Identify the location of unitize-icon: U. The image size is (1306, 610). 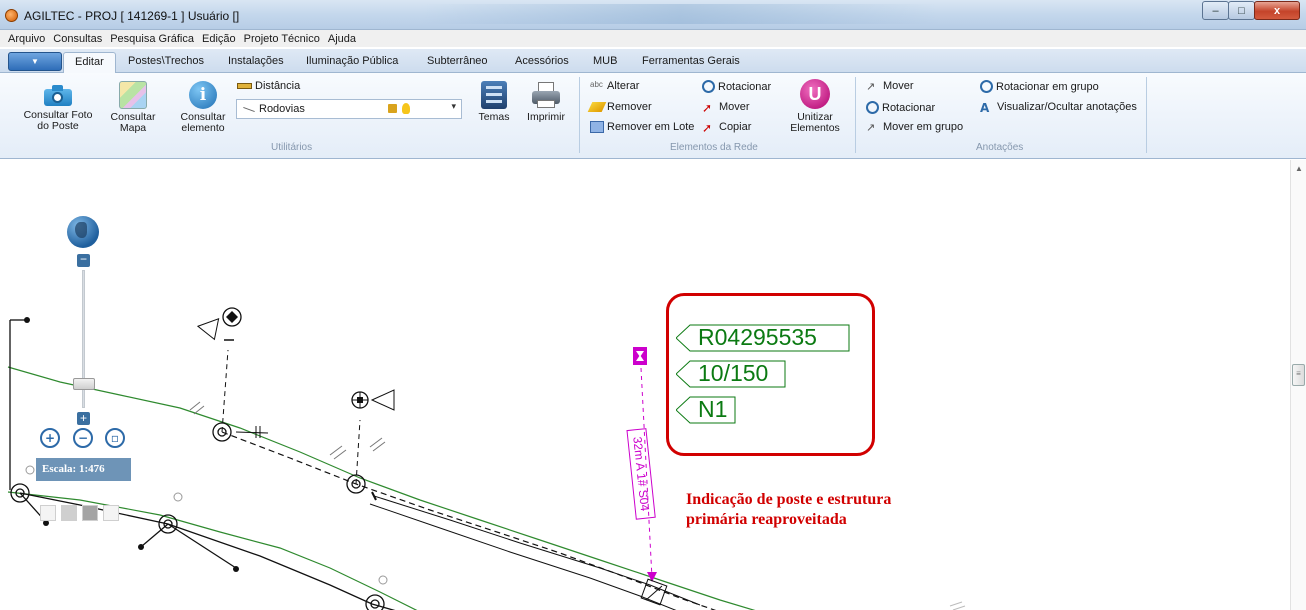
(815, 94).